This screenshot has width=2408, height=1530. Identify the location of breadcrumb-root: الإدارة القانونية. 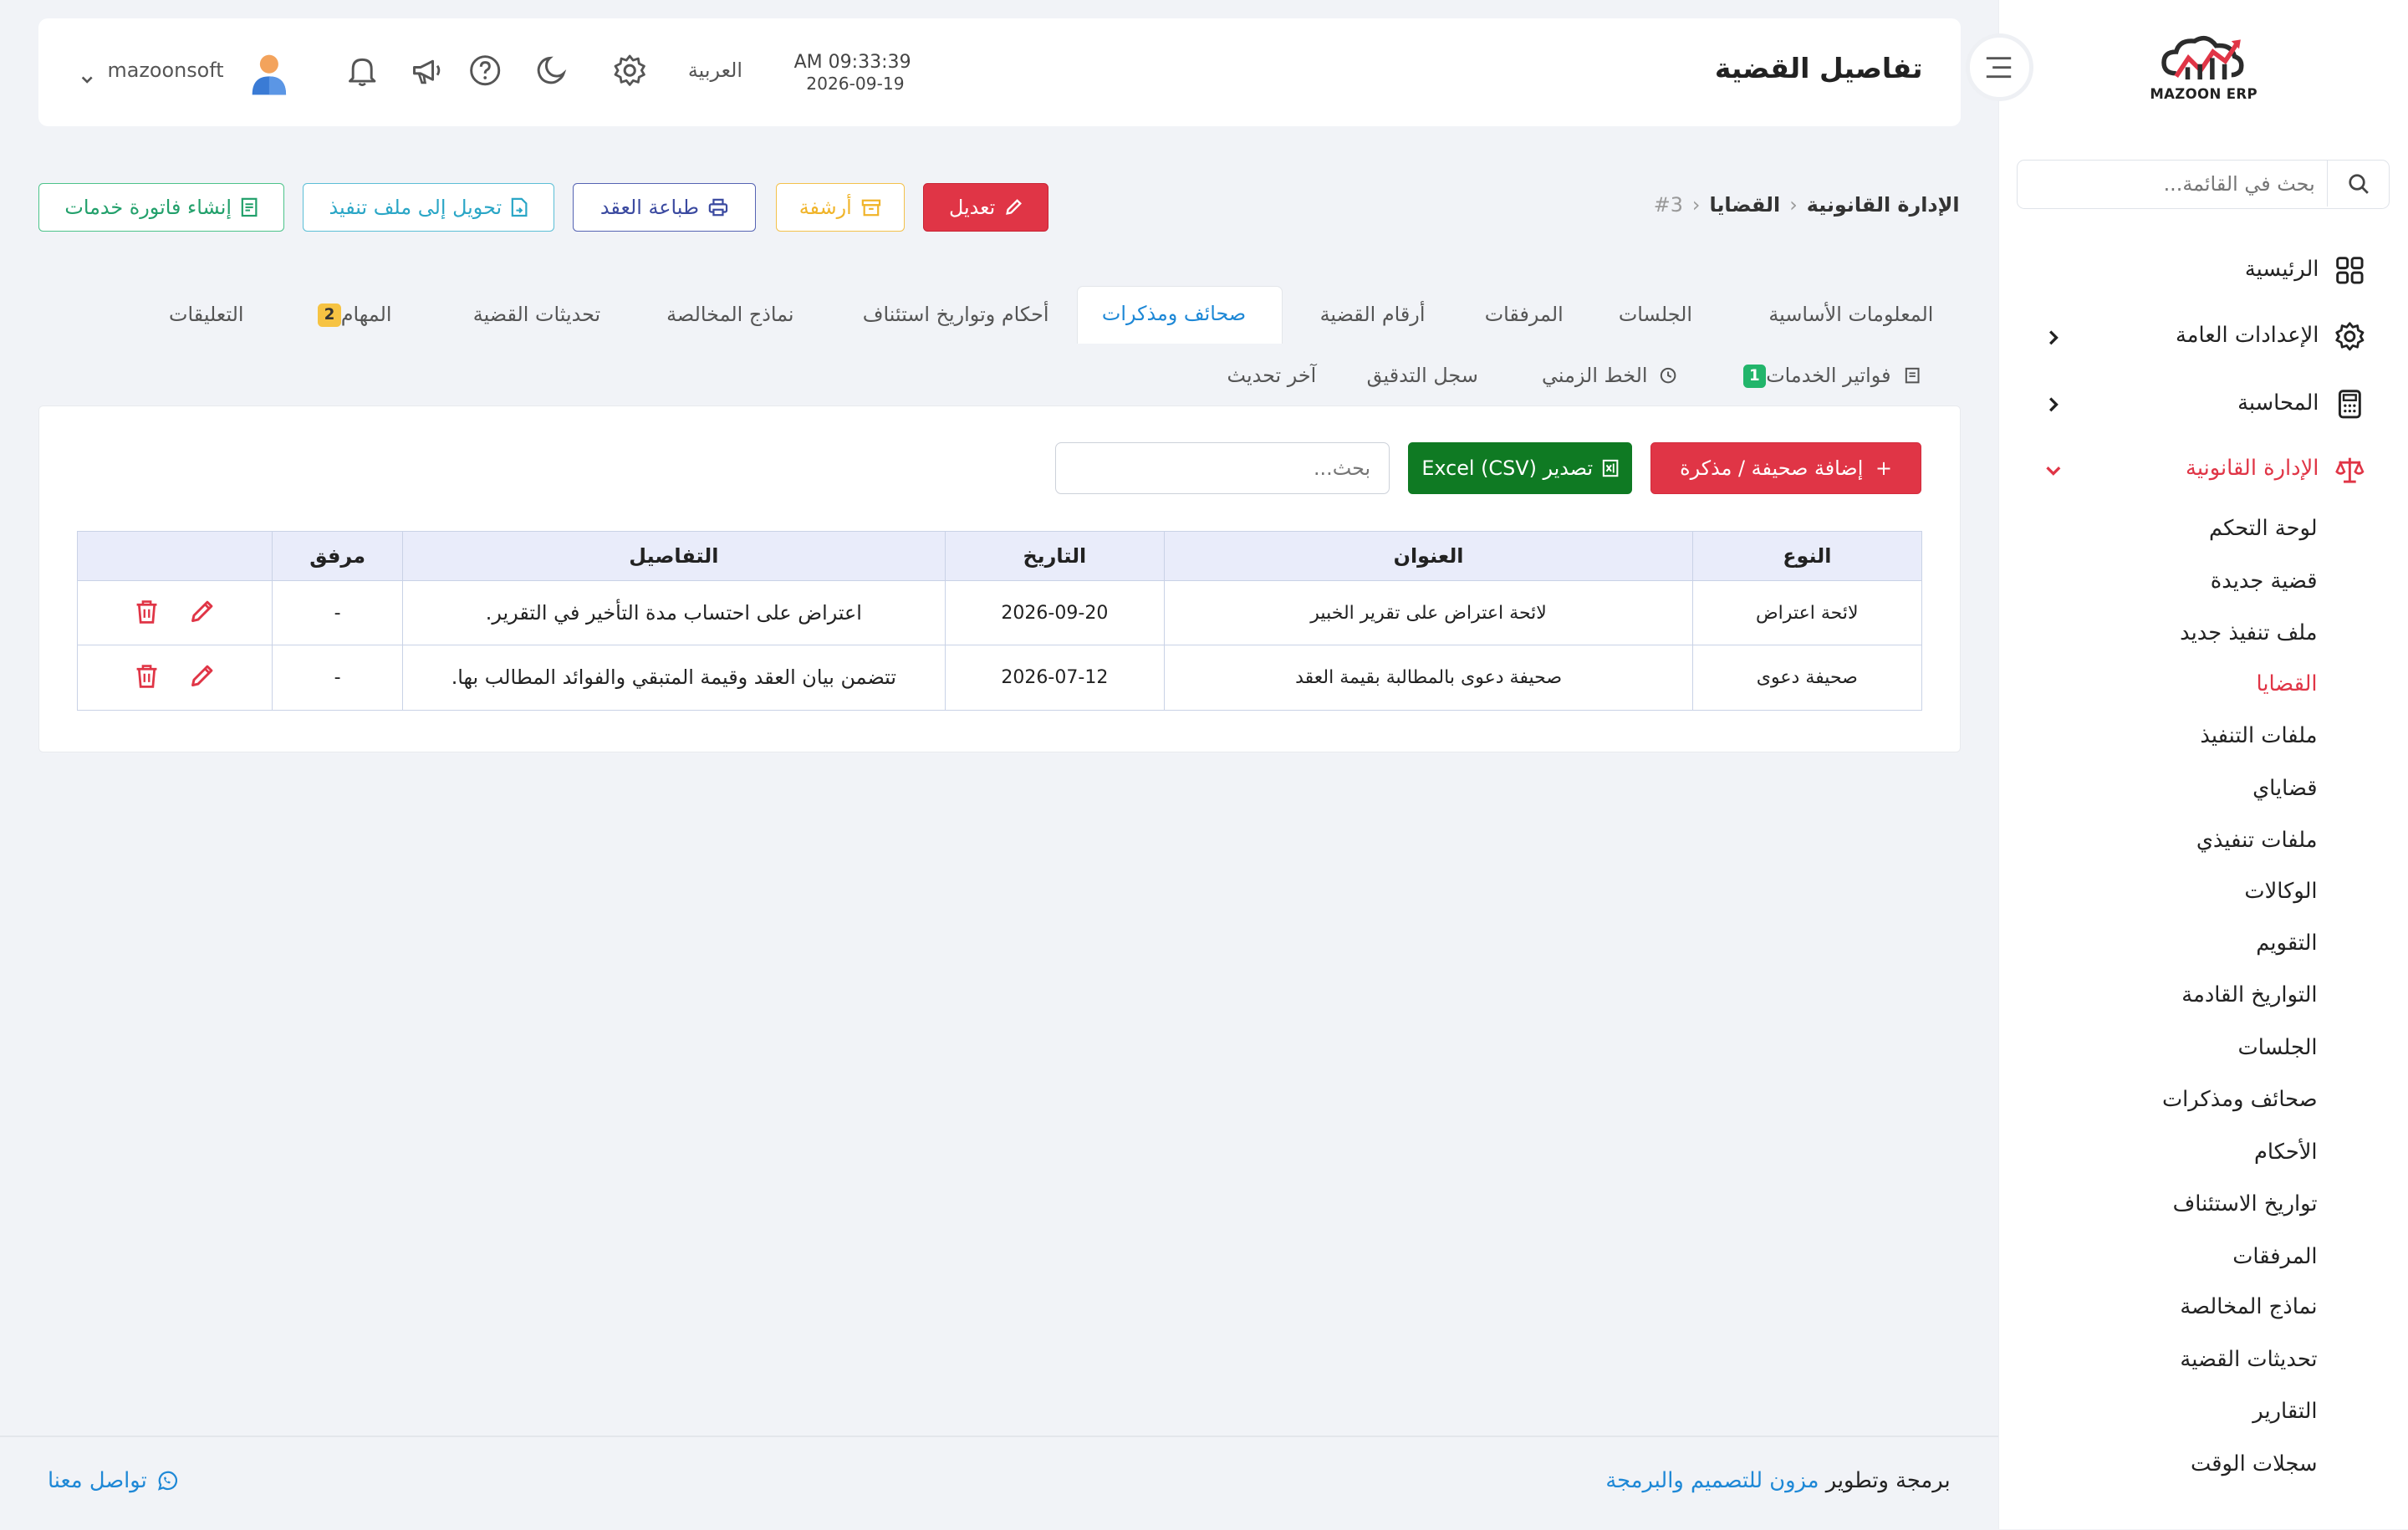
(1884, 205).